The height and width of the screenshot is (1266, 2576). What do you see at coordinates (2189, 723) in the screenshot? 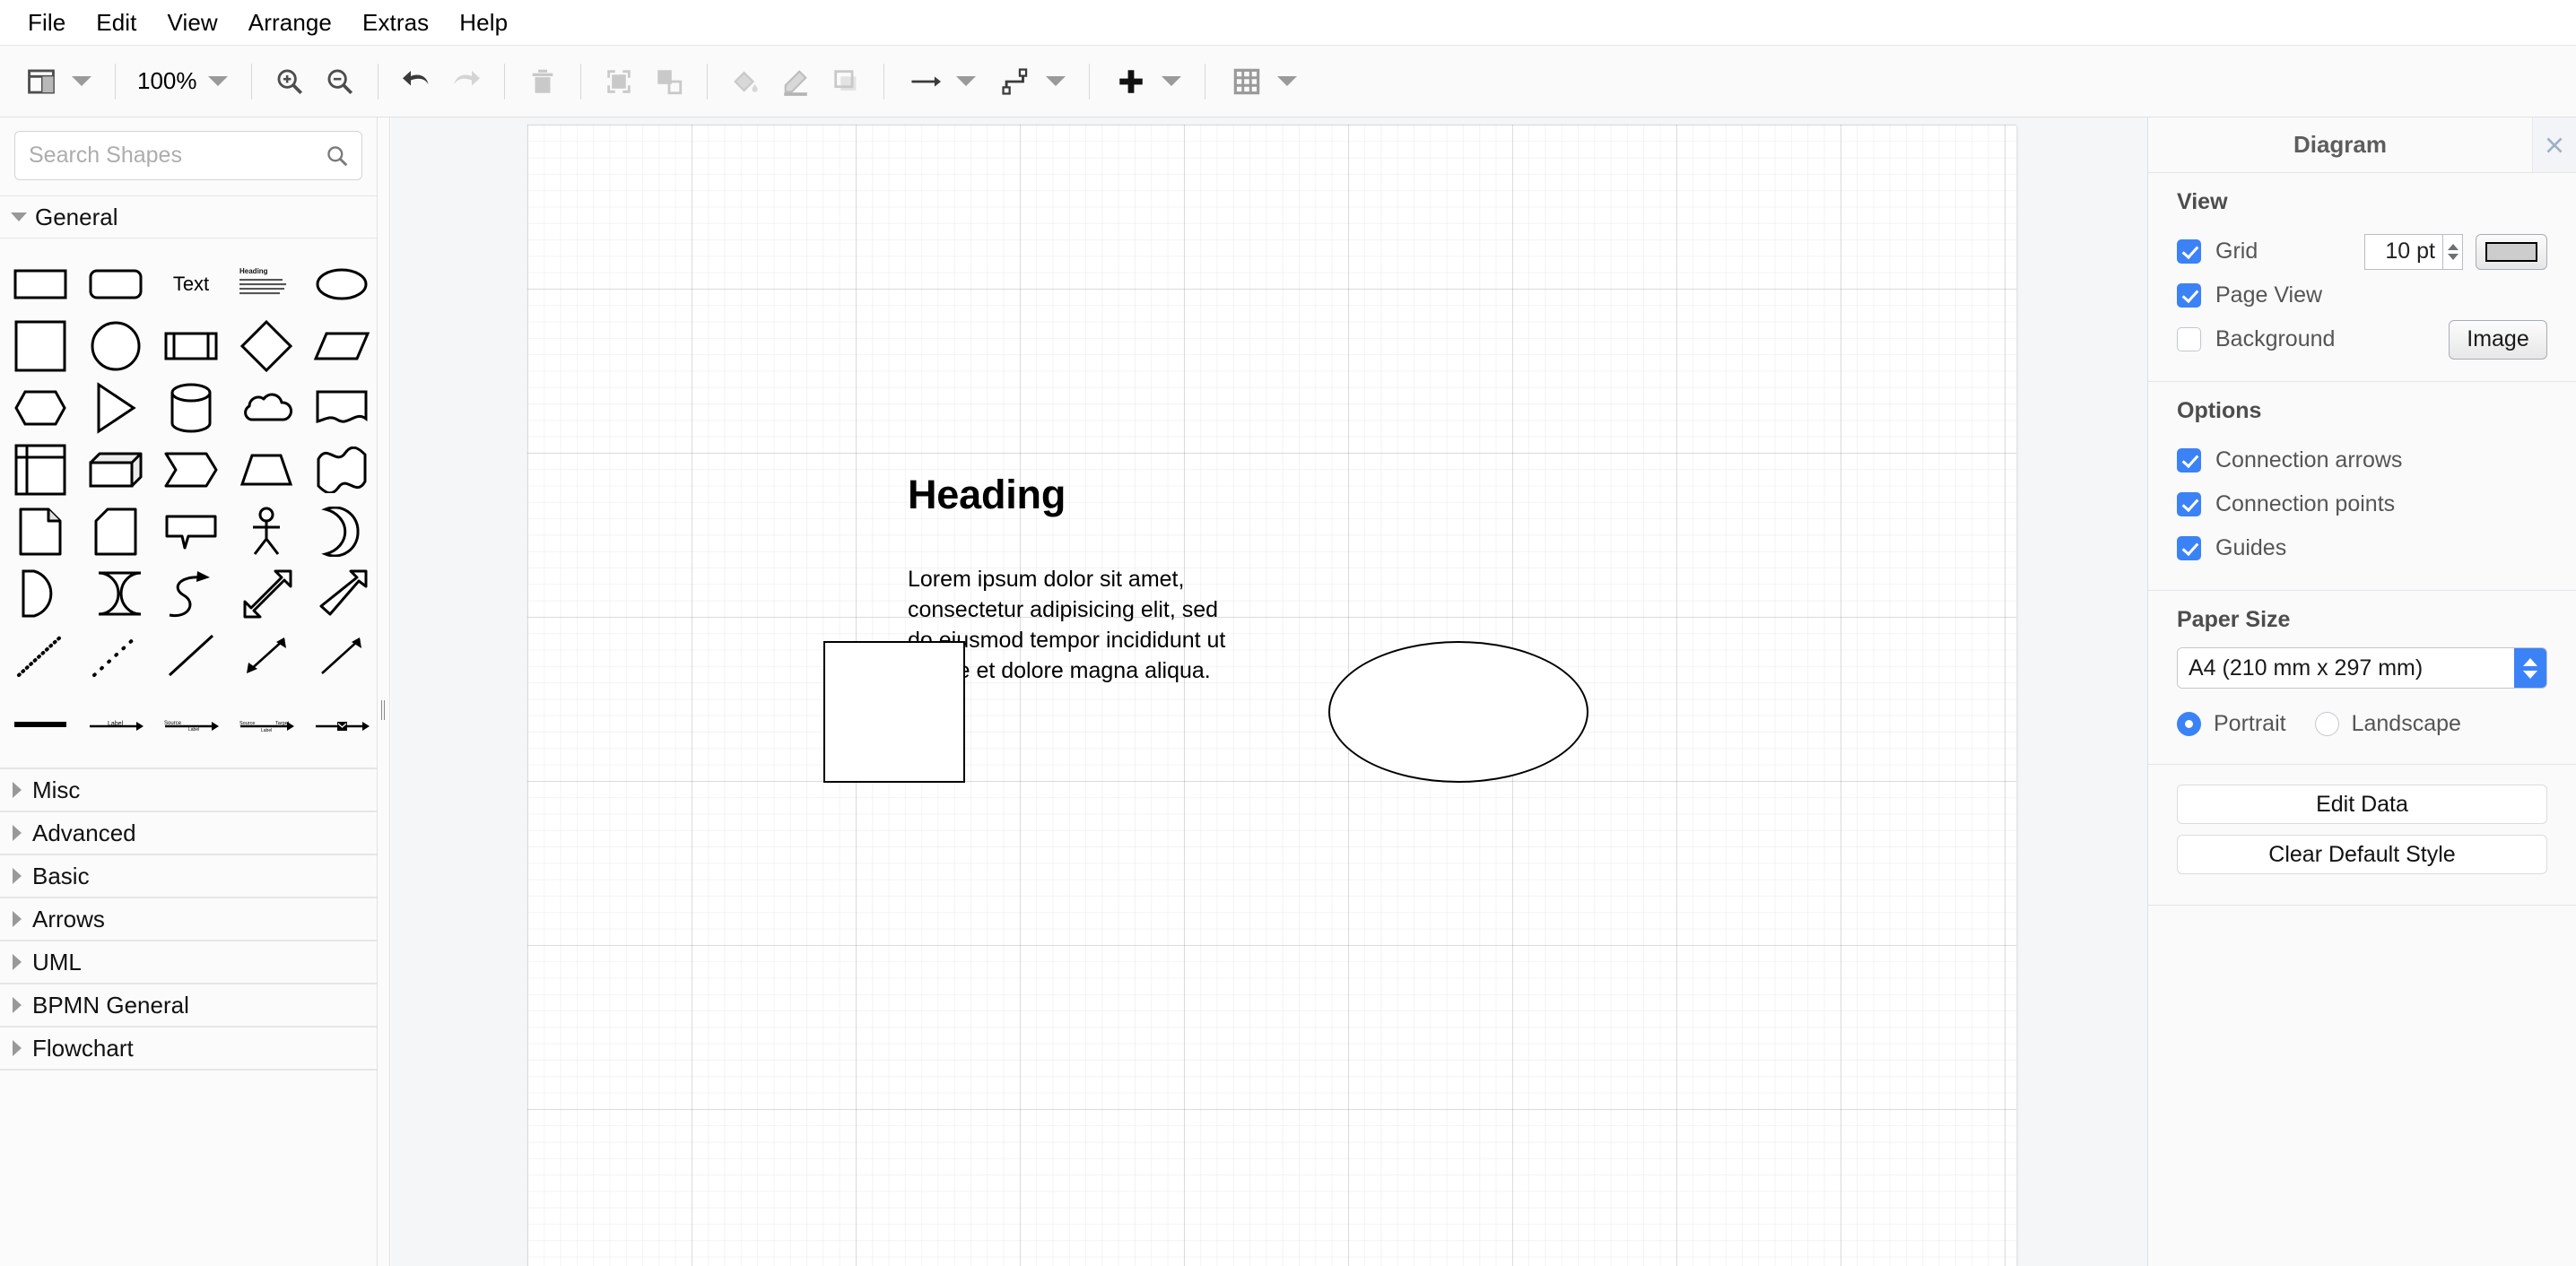
I see `portrait-radio` at bounding box center [2189, 723].